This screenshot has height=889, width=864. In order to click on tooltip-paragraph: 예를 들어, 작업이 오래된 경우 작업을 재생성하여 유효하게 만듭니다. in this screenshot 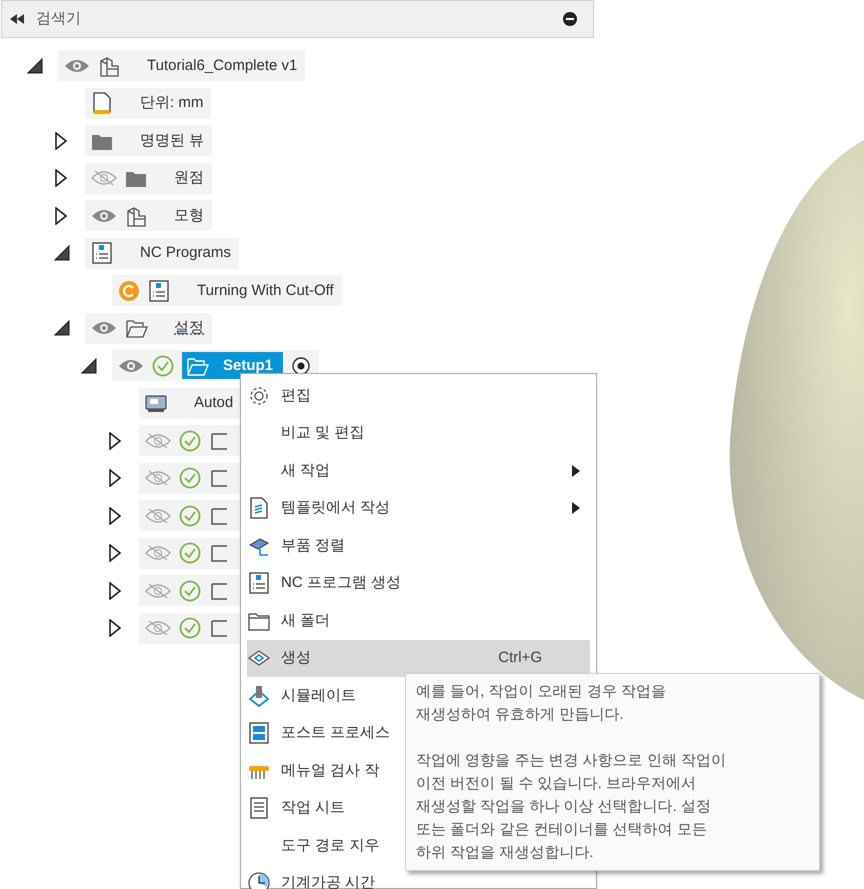, I will do `click(542, 703)`.